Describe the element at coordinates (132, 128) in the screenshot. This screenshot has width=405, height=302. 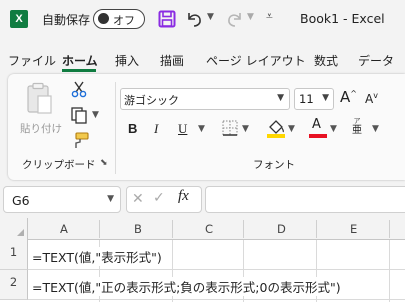
I see `bold-button: B` at that location.